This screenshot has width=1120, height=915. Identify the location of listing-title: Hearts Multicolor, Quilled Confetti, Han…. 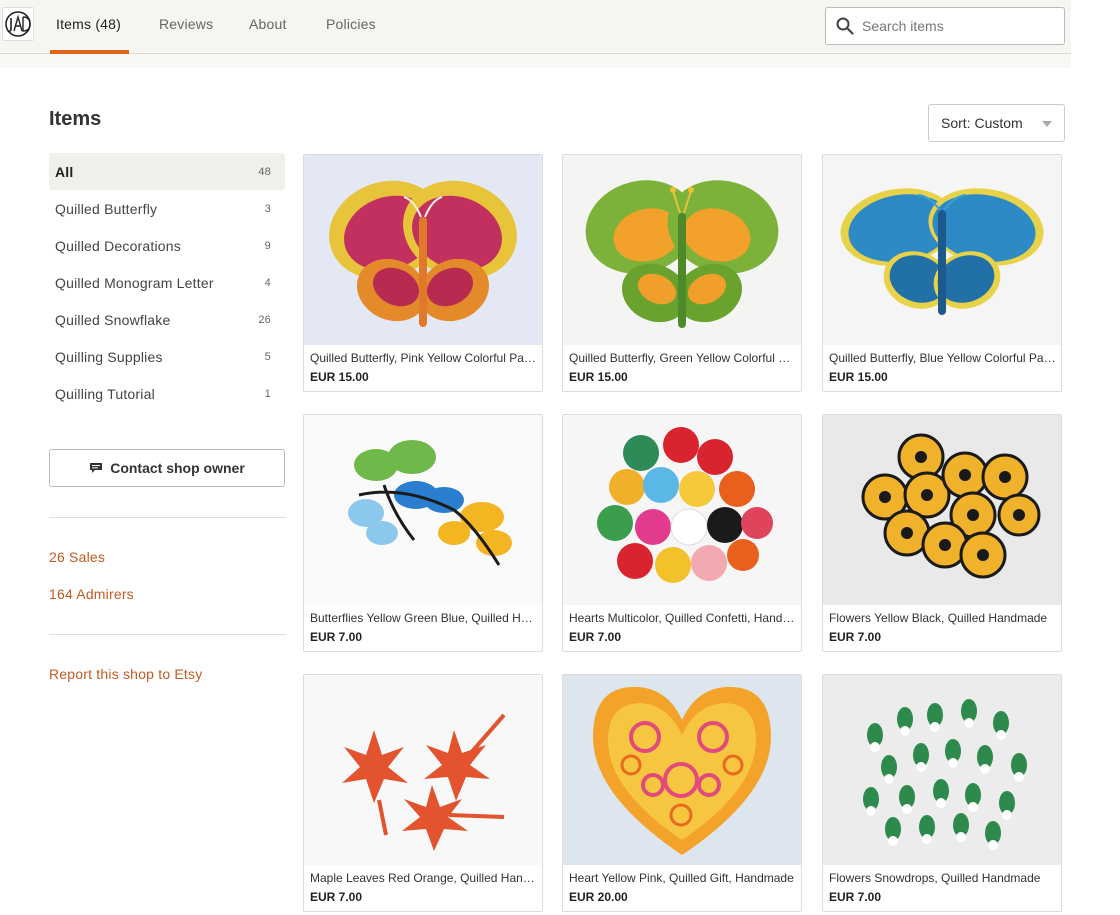
(683, 618).